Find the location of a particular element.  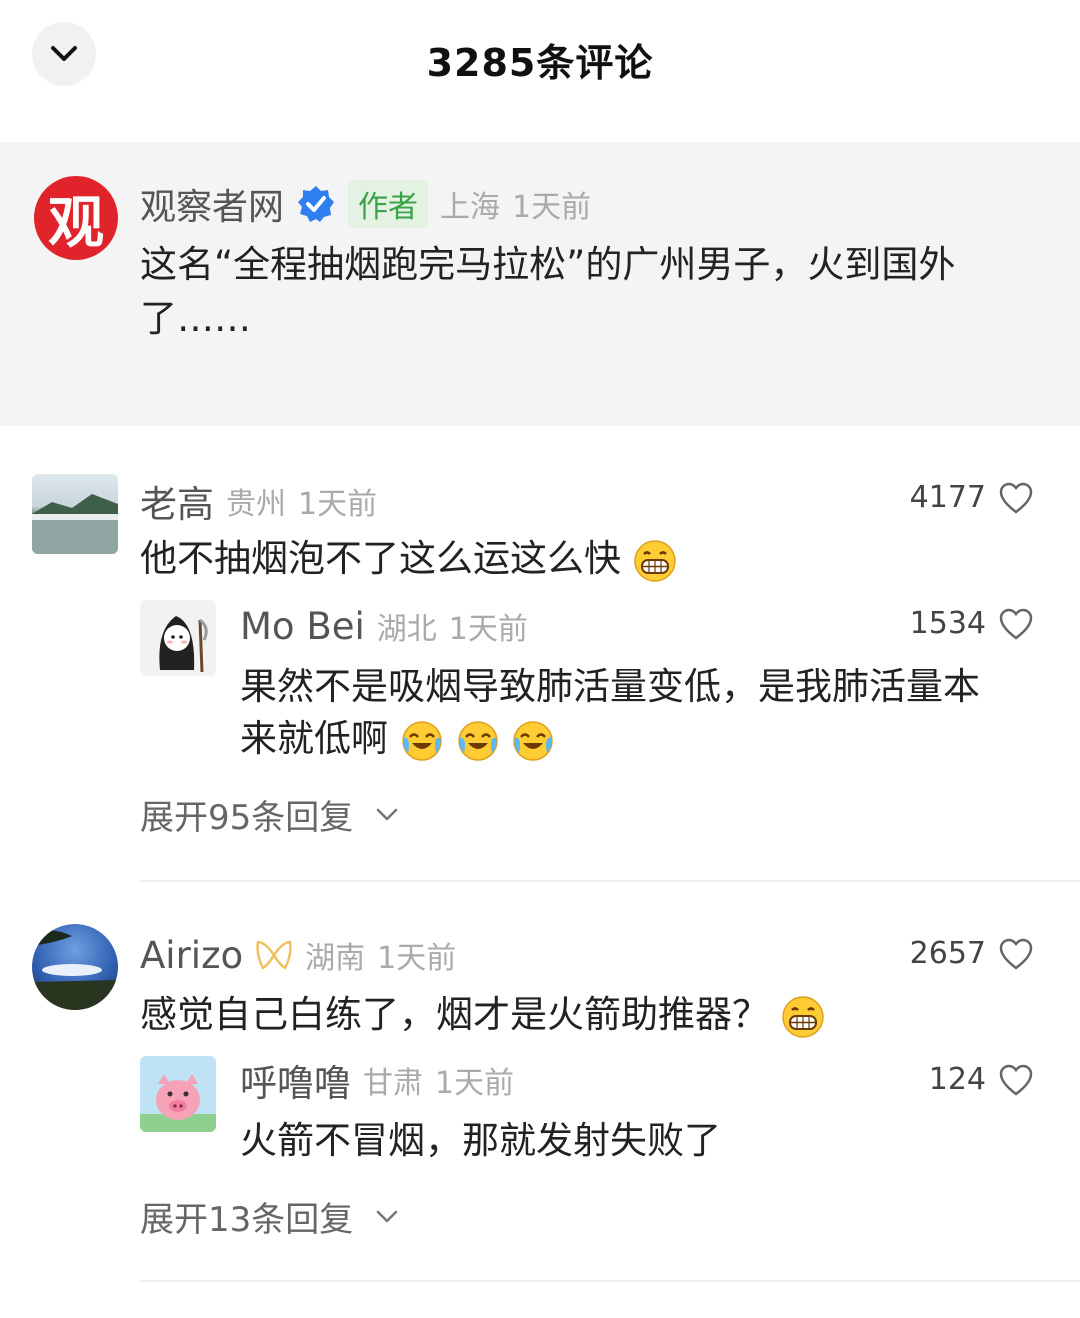

replier-name: 呼噜噜 is located at coordinates (295, 1080).